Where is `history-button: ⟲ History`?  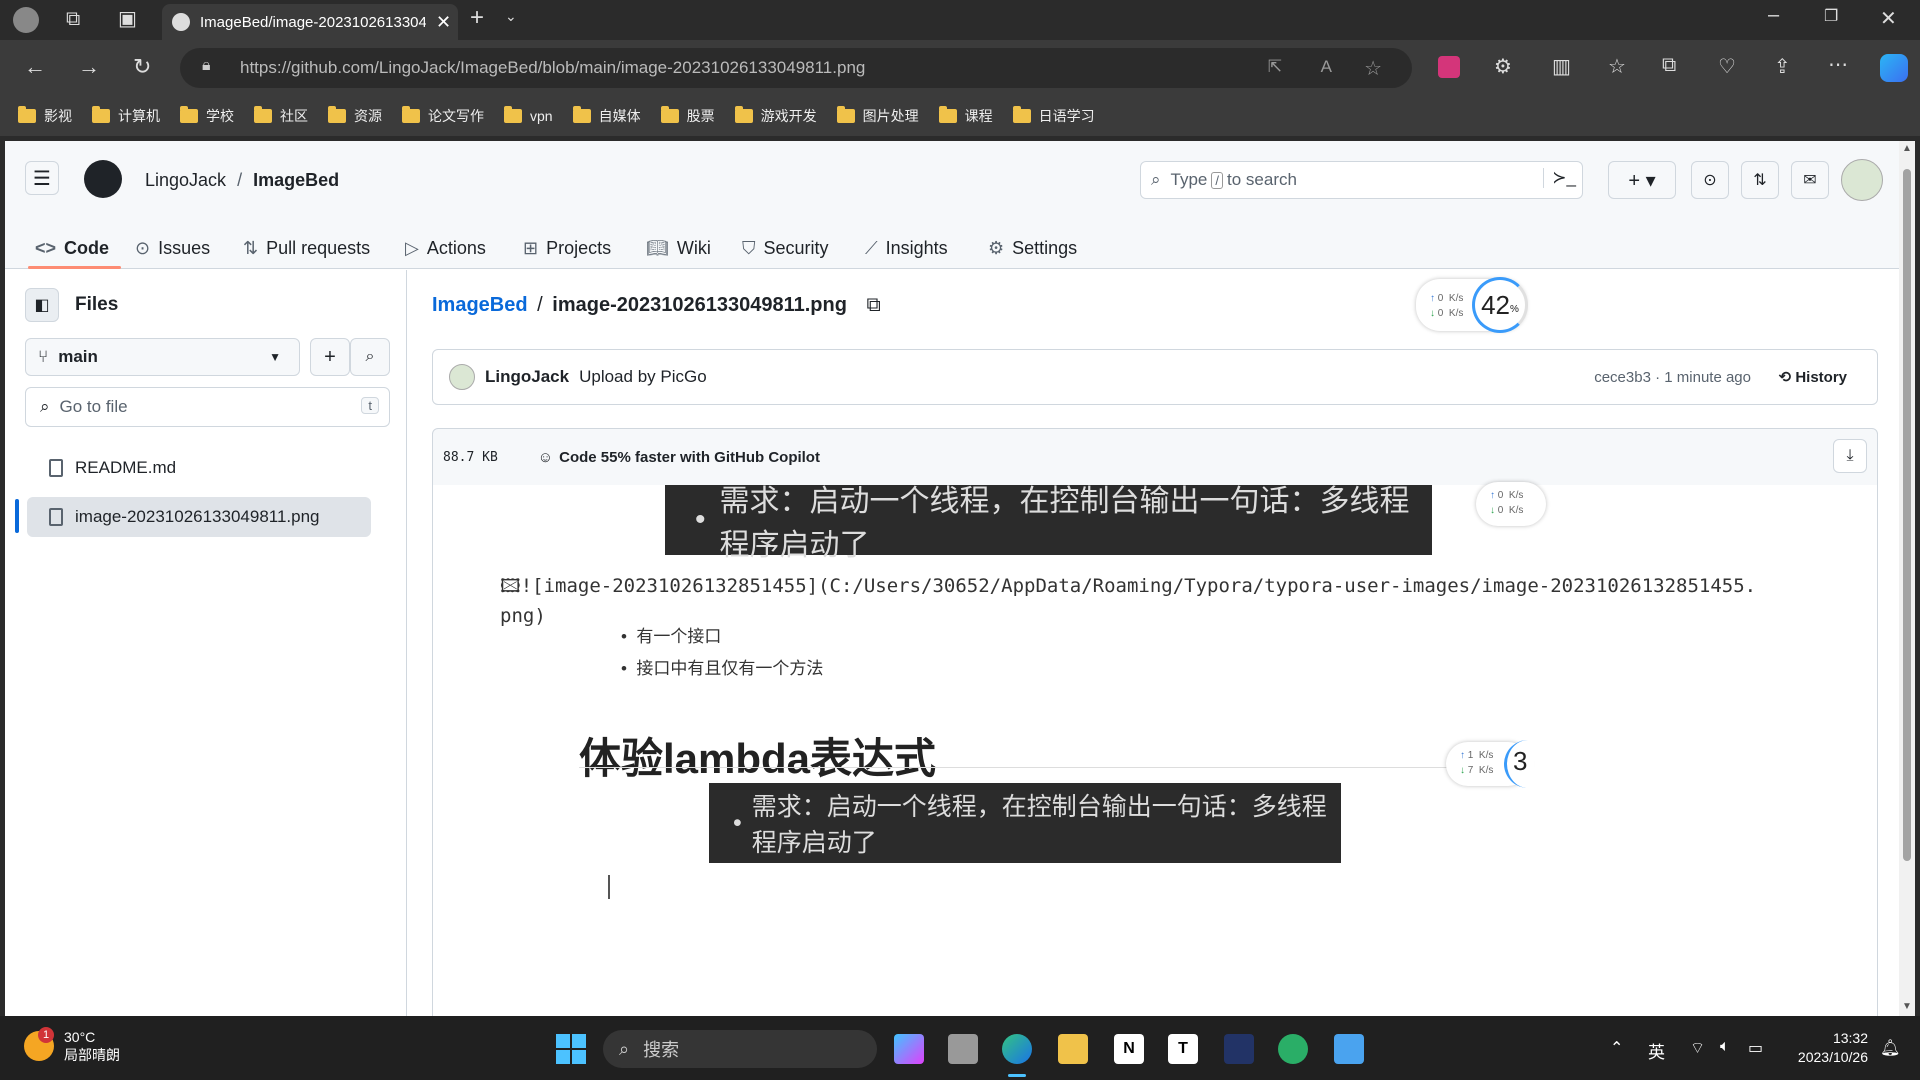
history-button: ⟲ History is located at coordinates (1813, 377).